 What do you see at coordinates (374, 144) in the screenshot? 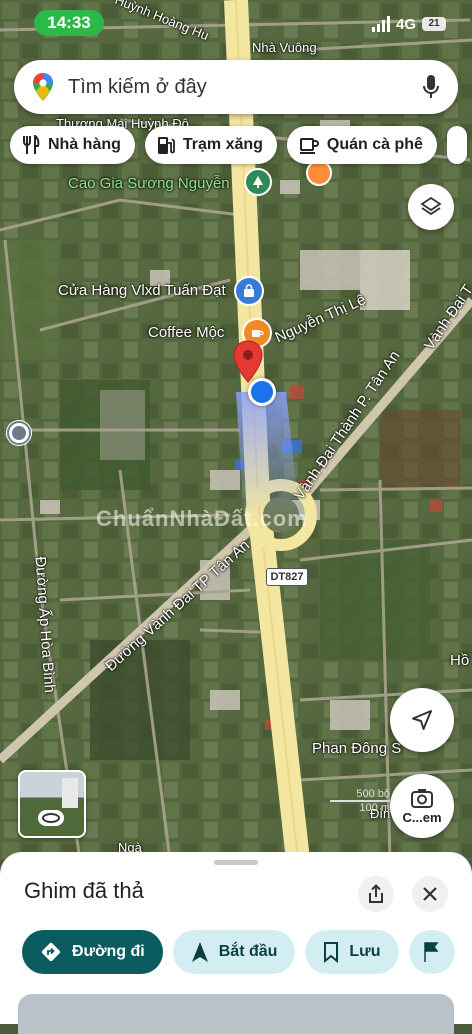
I see `chip-coffee-label: Quán cà phê` at bounding box center [374, 144].